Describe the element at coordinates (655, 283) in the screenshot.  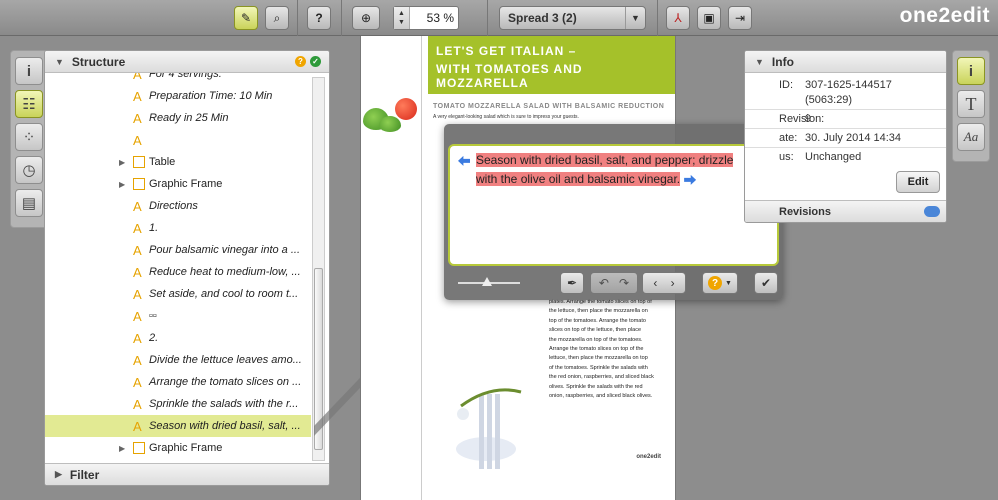
I see `chevron-left-icon: ‹` at that location.